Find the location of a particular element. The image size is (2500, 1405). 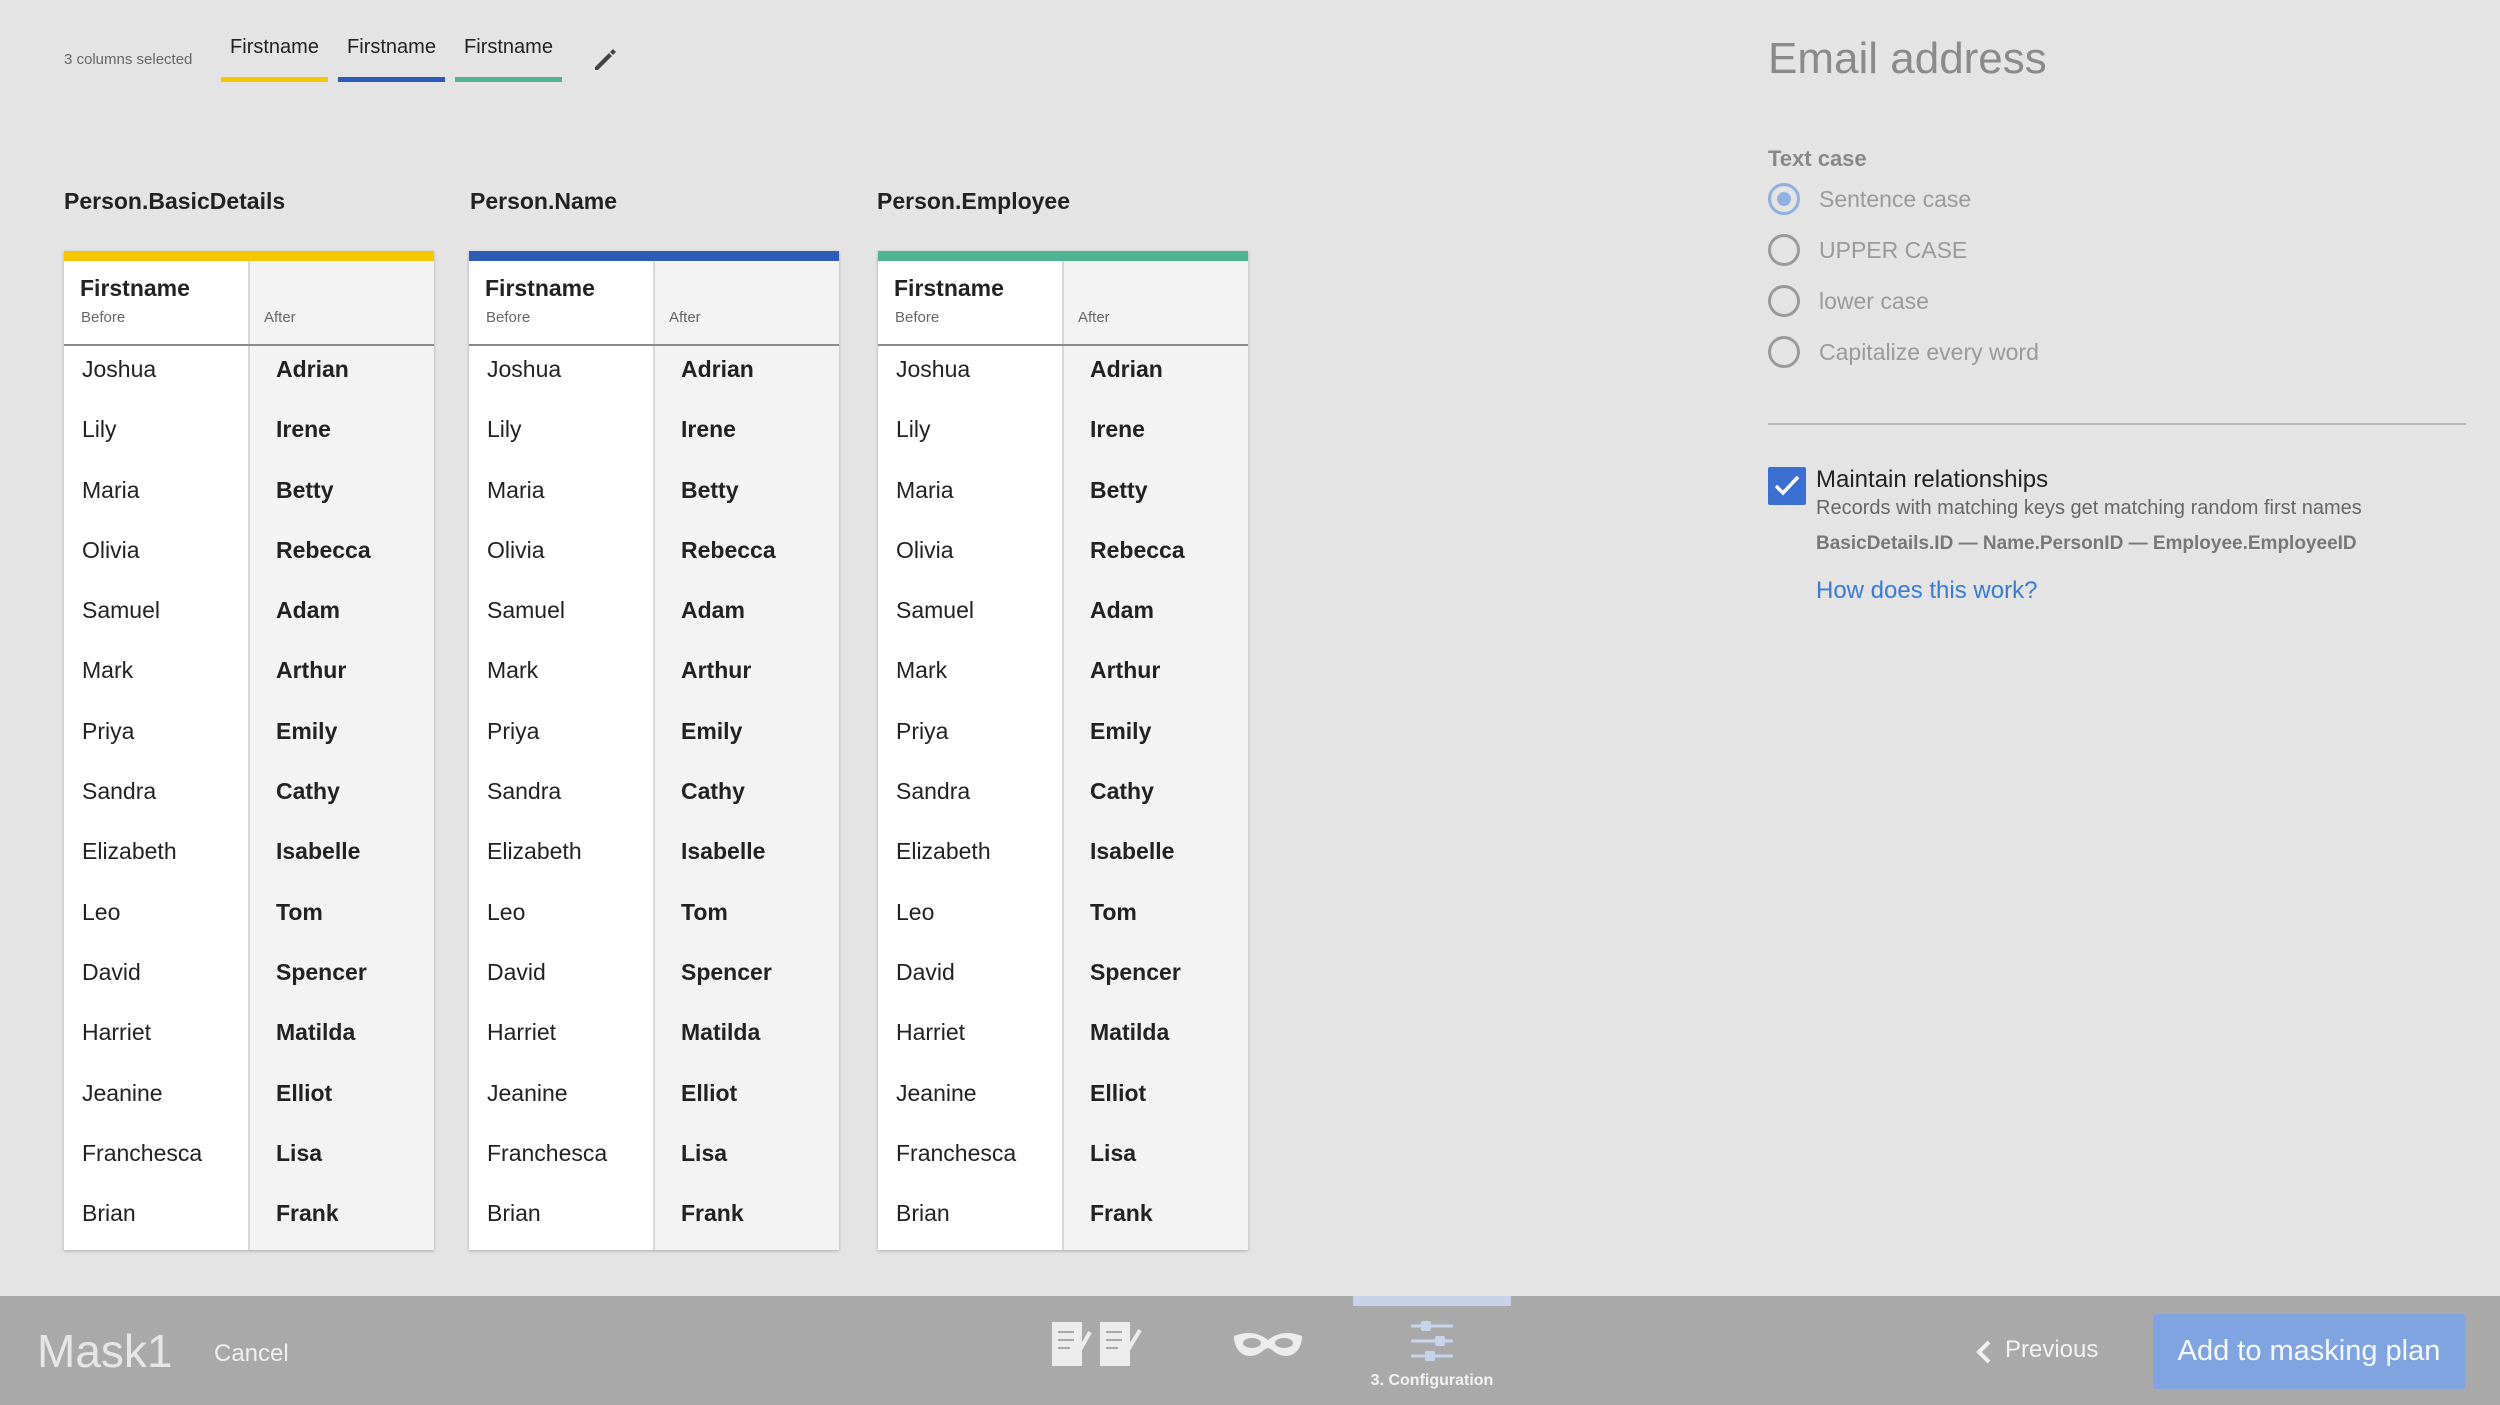

radio-unselected-icon is located at coordinates (1784, 352).